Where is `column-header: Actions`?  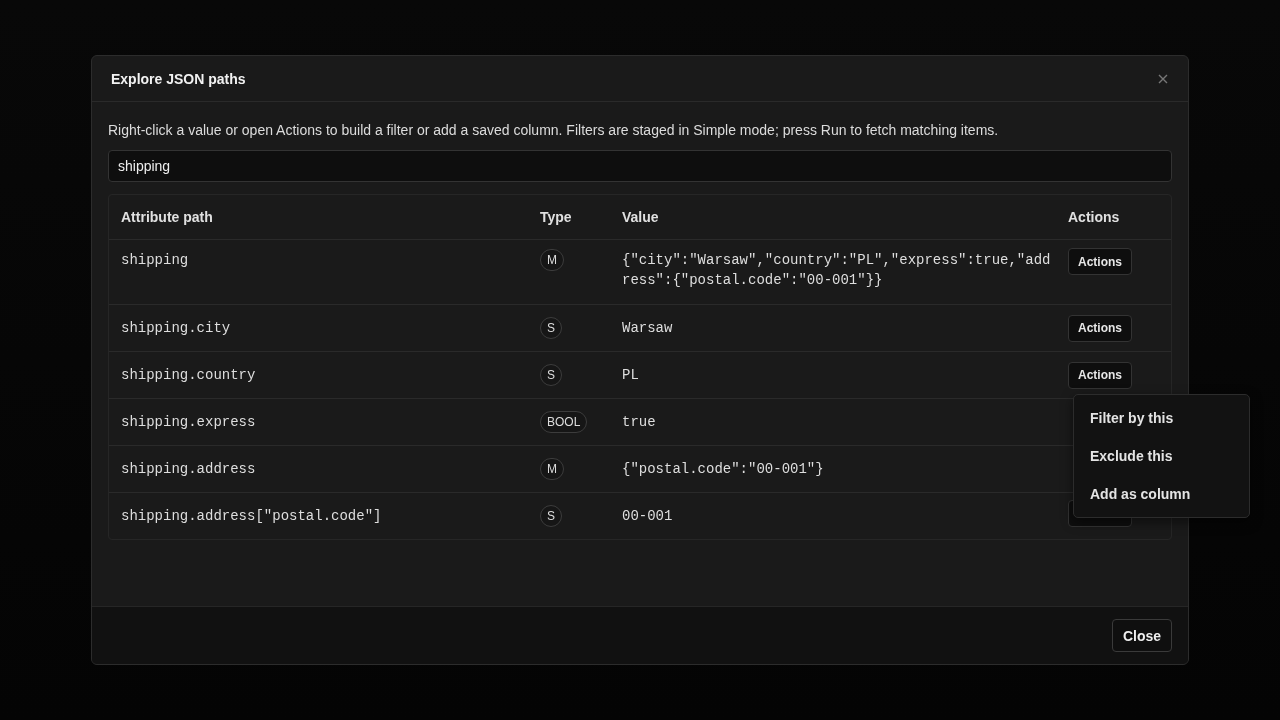 column-header: Actions is located at coordinates (1094, 217).